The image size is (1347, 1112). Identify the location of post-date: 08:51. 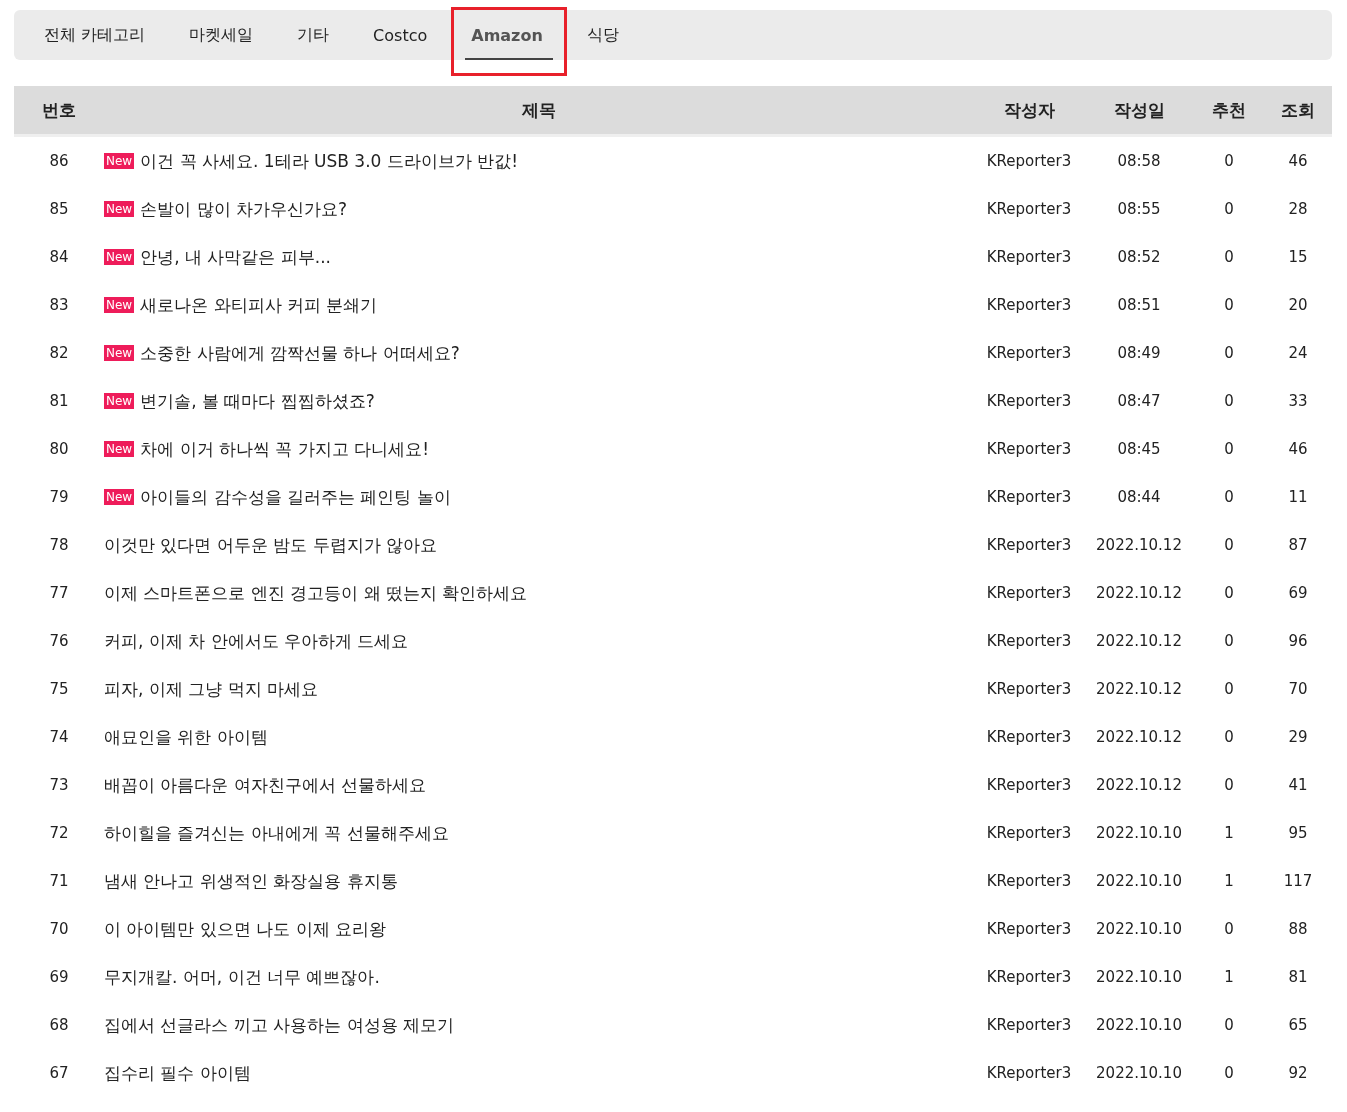
(1139, 305).